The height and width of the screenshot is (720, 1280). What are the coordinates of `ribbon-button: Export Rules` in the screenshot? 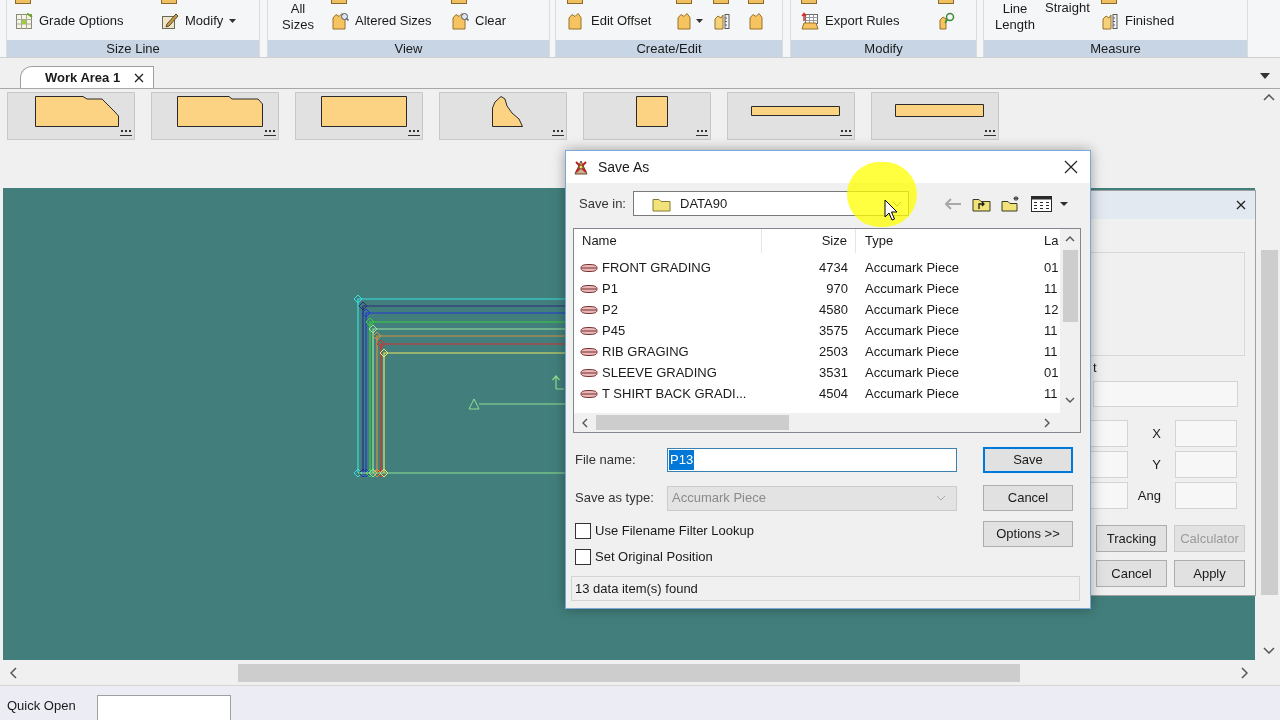 It's located at (850, 21).